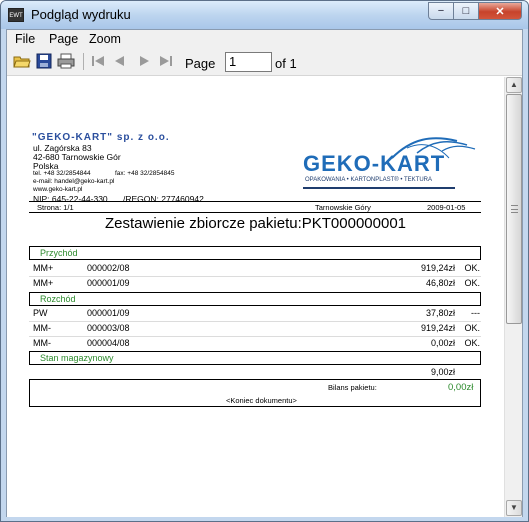 This screenshot has height=522, width=529. Describe the element at coordinates (255, 253) in the screenshot. I see `section-przychod: Przychód` at that location.